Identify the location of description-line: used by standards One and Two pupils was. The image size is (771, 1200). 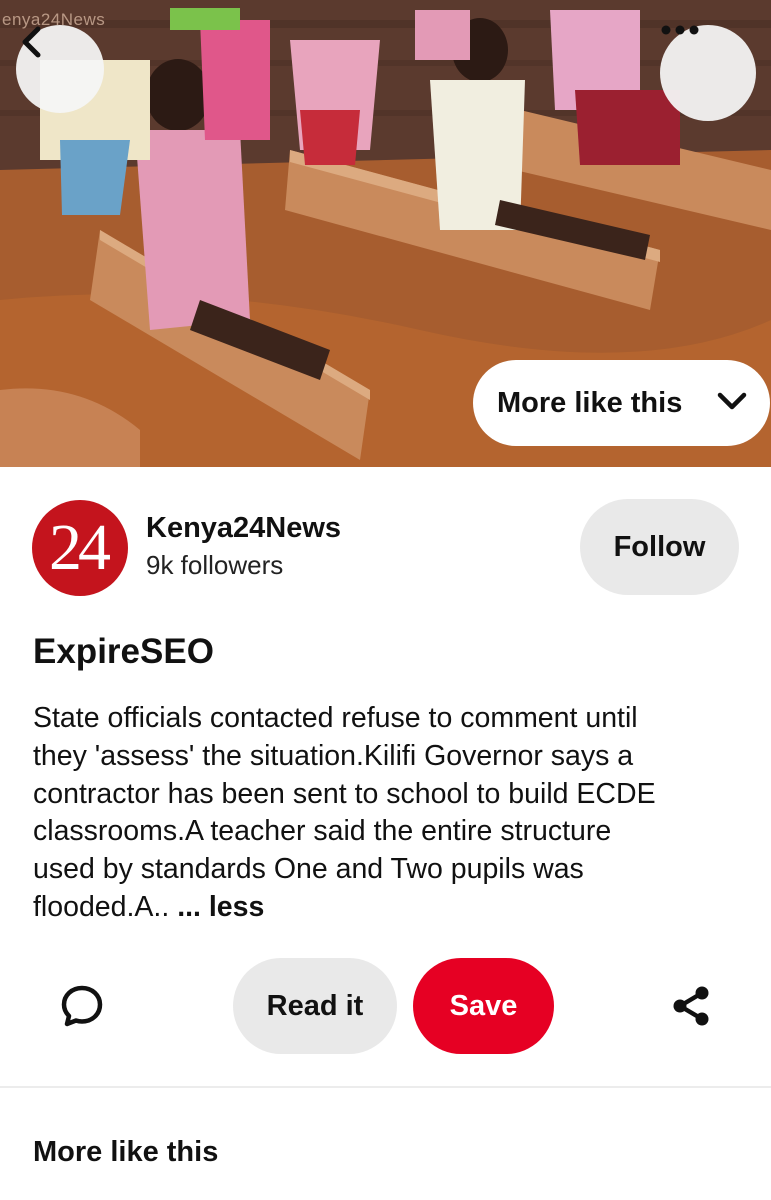
(308, 869).